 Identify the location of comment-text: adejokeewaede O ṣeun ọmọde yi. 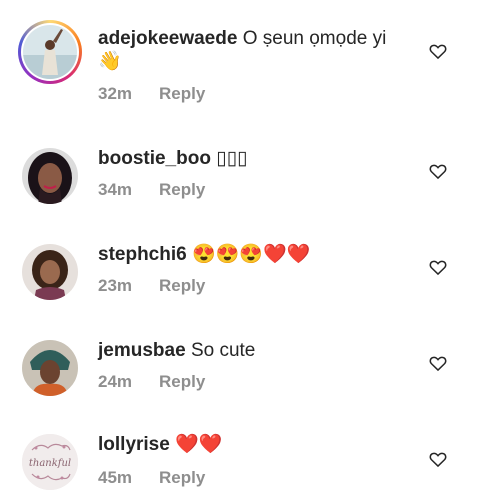
(263, 39).